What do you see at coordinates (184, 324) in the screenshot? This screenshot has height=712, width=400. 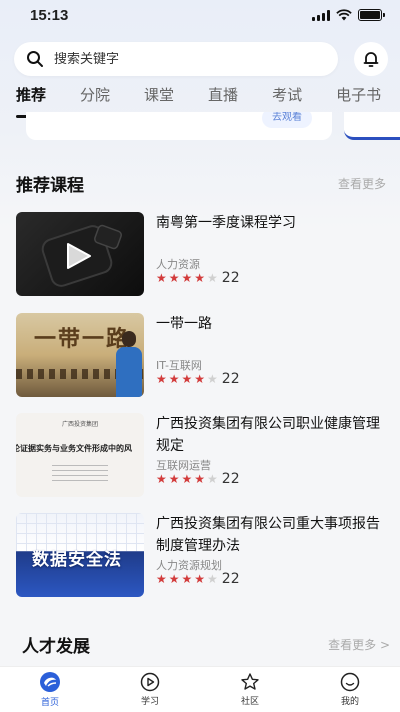 I see `course-title: 一带一路` at bounding box center [184, 324].